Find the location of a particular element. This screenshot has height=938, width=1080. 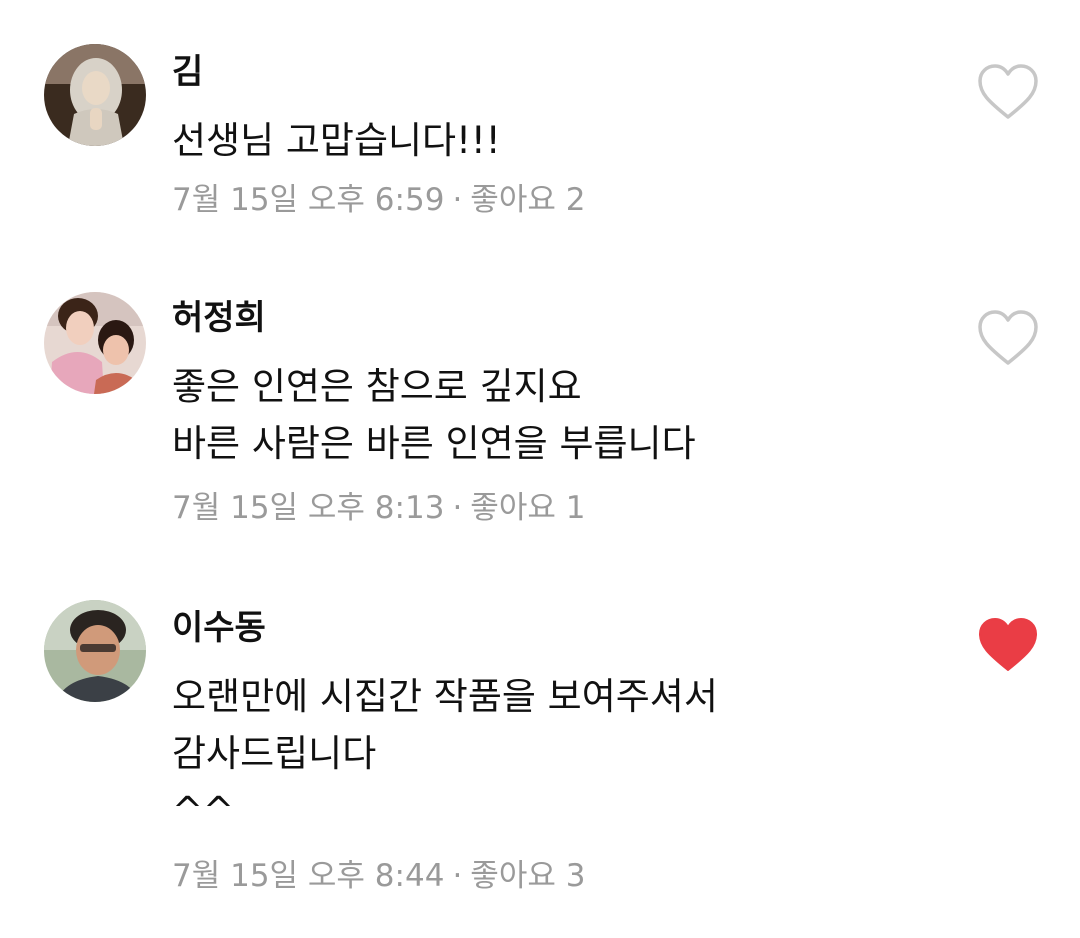

comment-text-line: 바른 사람은 바른 인연을 부릅니다 is located at coordinates (434, 443).